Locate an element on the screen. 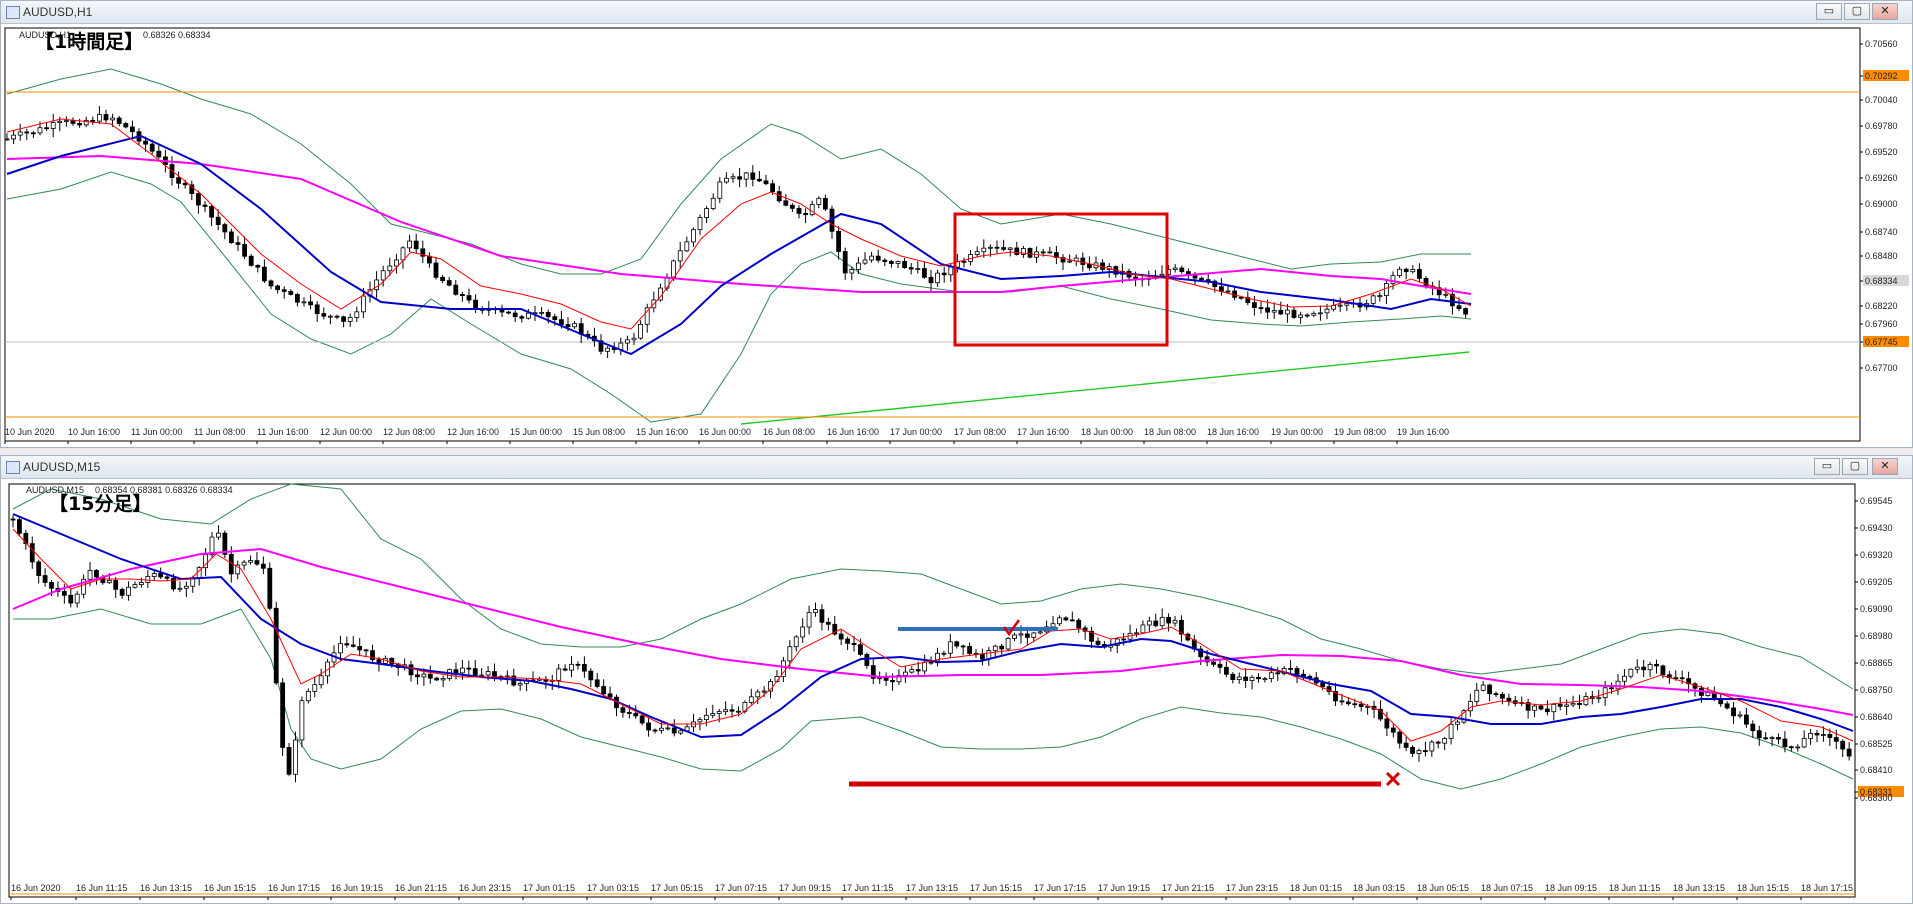 The width and height of the screenshot is (1913, 904). time-label: 16 Jun 19:15 is located at coordinates (357, 888).